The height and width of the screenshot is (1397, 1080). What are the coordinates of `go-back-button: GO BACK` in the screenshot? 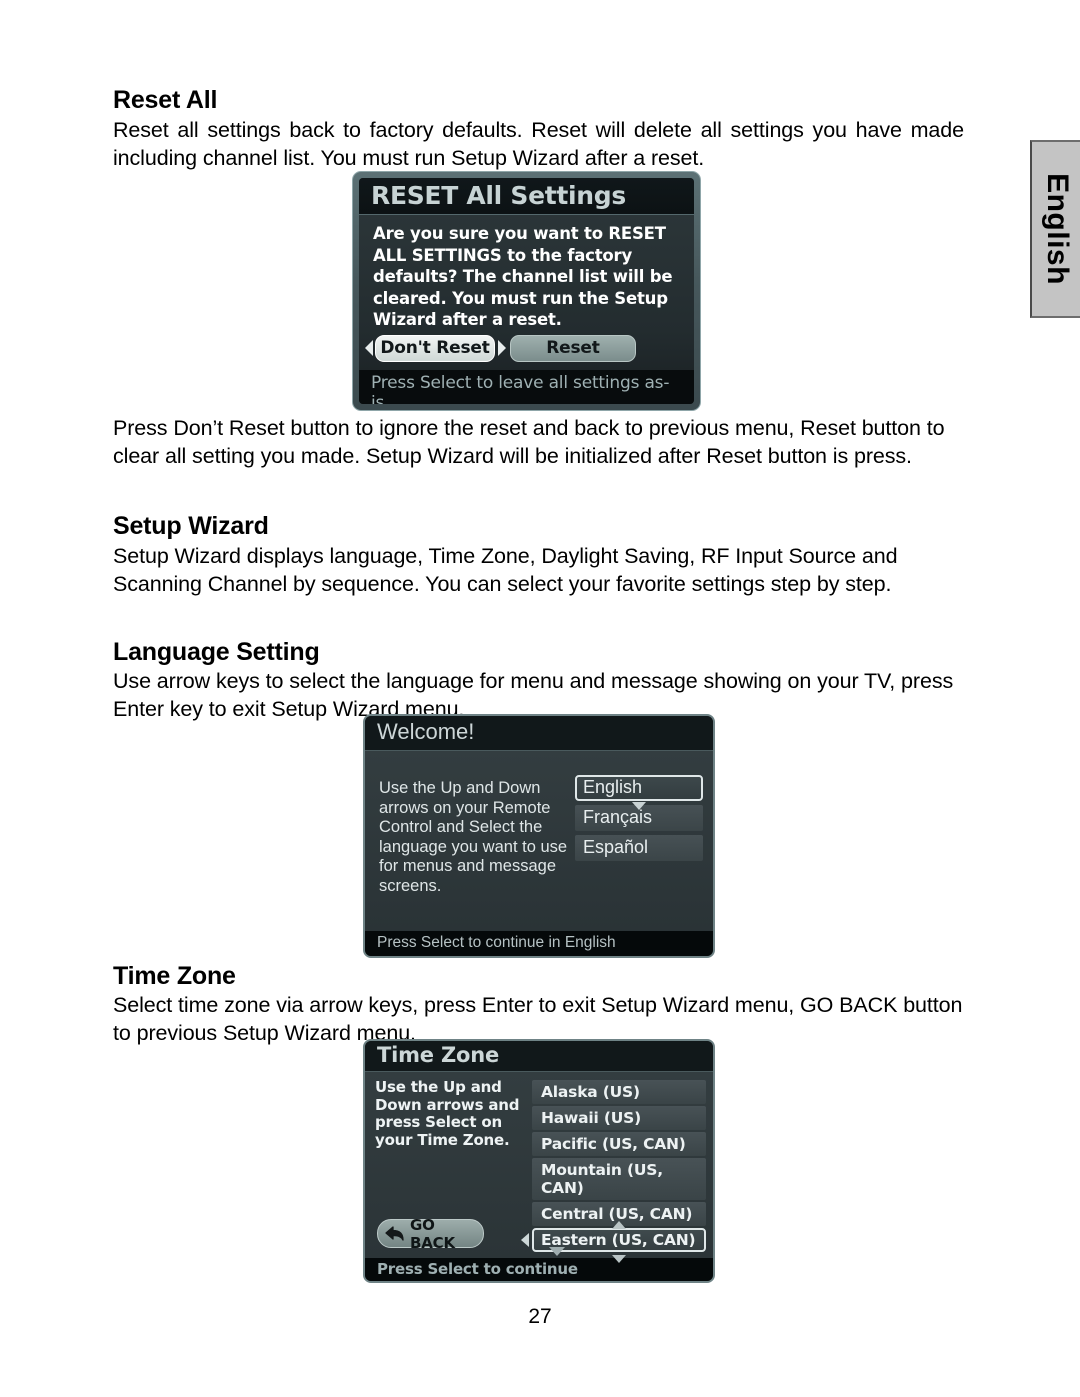 It's located at (430, 1234).